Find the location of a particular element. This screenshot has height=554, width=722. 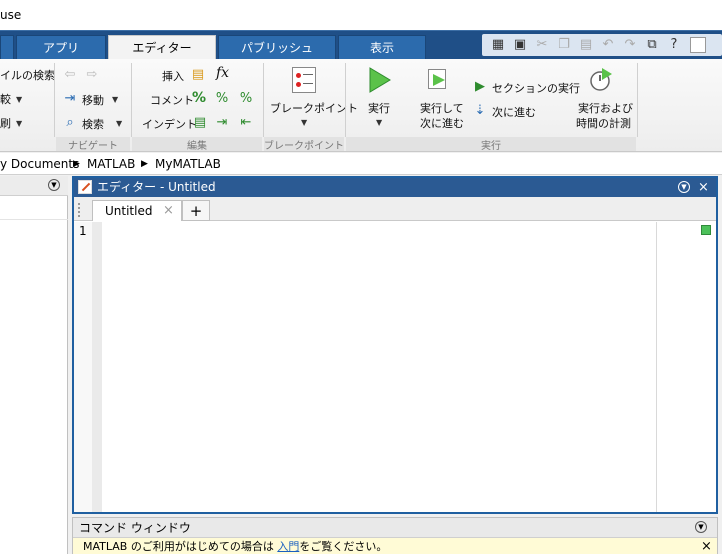

run-and-time-icon is located at coordinates (601, 79).